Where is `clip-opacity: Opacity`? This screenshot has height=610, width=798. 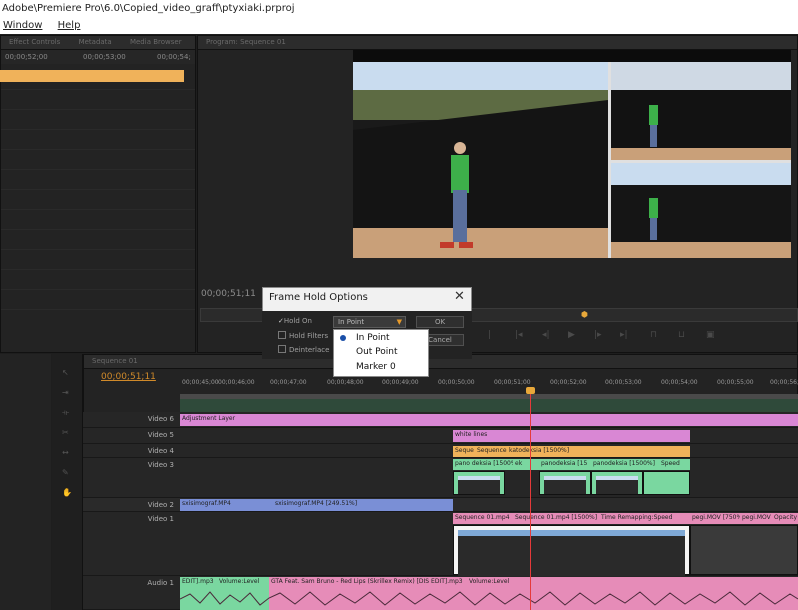
clip-opacity: Opacity is located at coordinates (785, 518).